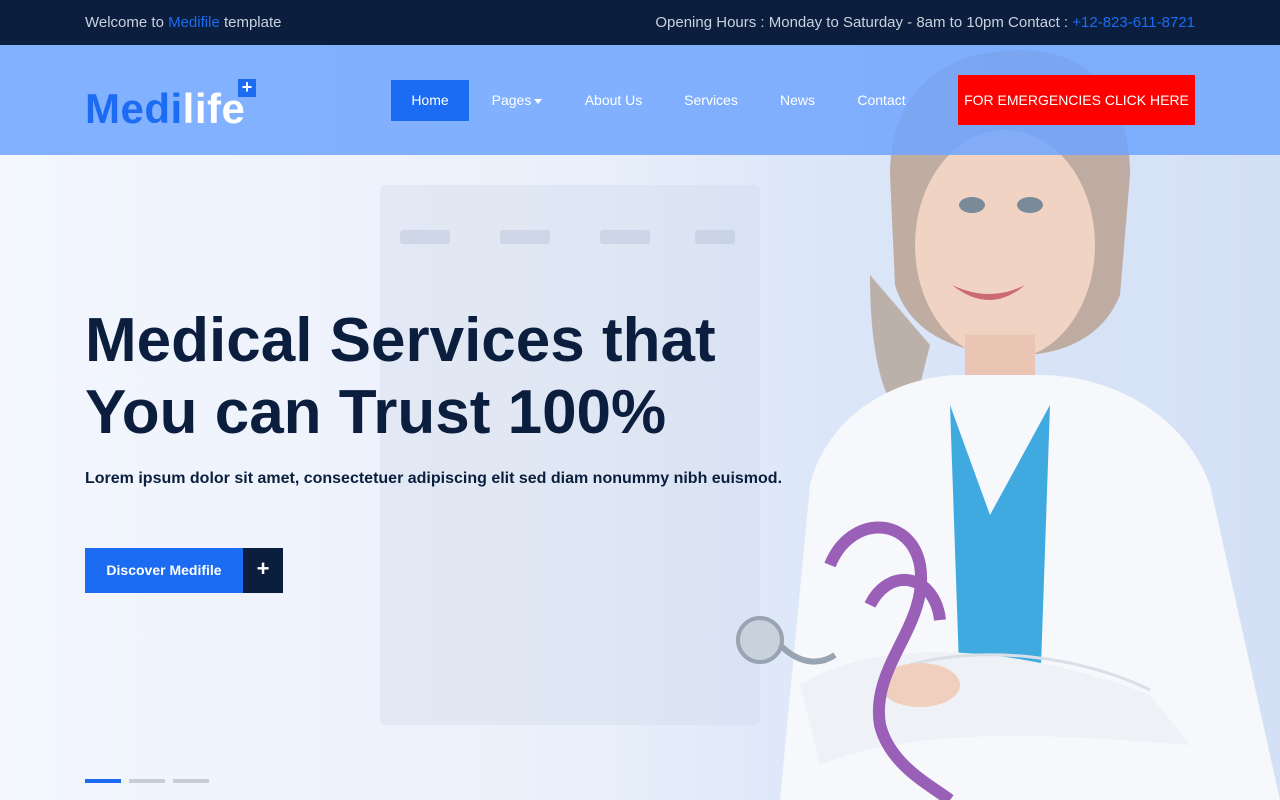 Image resolution: width=1280 pixels, height=800 pixels. I want to click on nav-label: Home, so click(430, 100).